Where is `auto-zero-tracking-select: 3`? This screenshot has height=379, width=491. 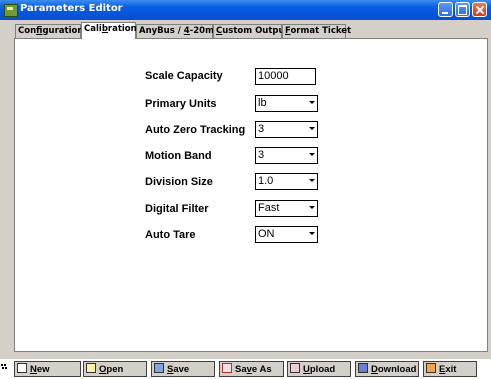
auto-zero-tracking-select: 3 is located at coordinates (286, 129).